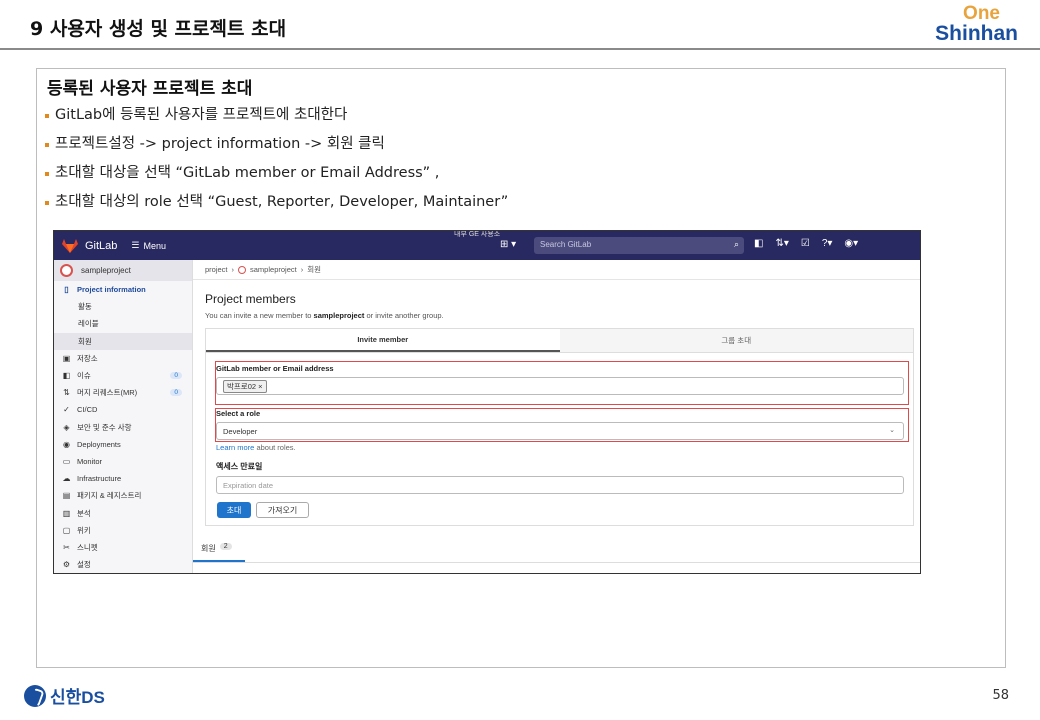 The image size is (1040, 720). Describe the element at coordinates (245, 386) in the screenshot. I see `member-chip: 박프로02 ×` at that location.